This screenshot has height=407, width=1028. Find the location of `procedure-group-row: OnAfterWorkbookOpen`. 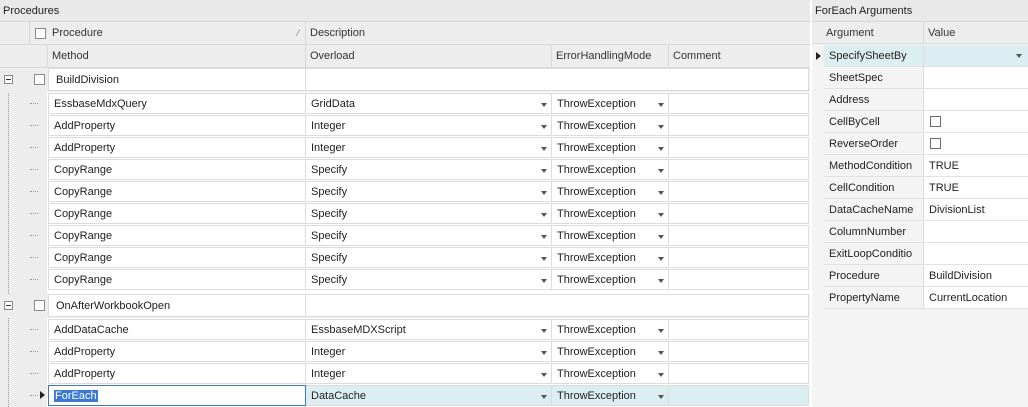

procedure-group-row: OnAfterWorkbookOpen is located at coordinates (405, 306).